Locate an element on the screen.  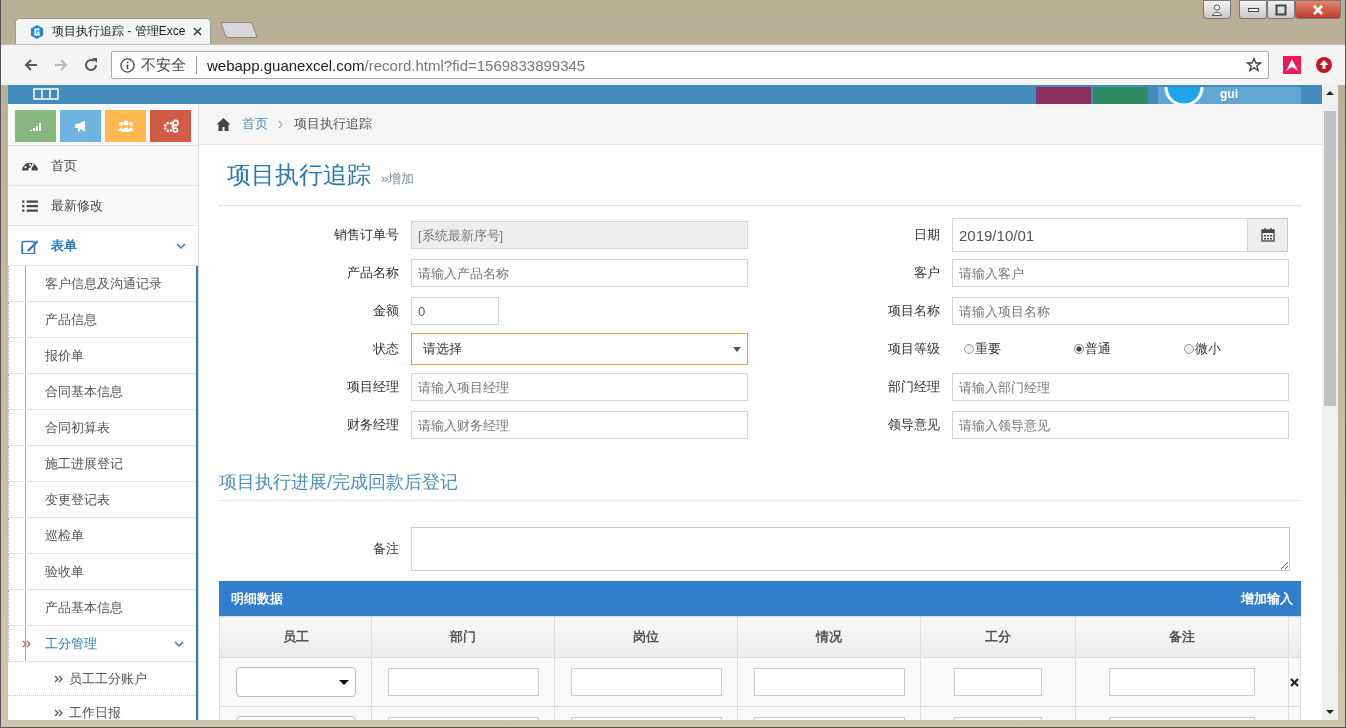
info-icon is located at coordinates (127, 65).